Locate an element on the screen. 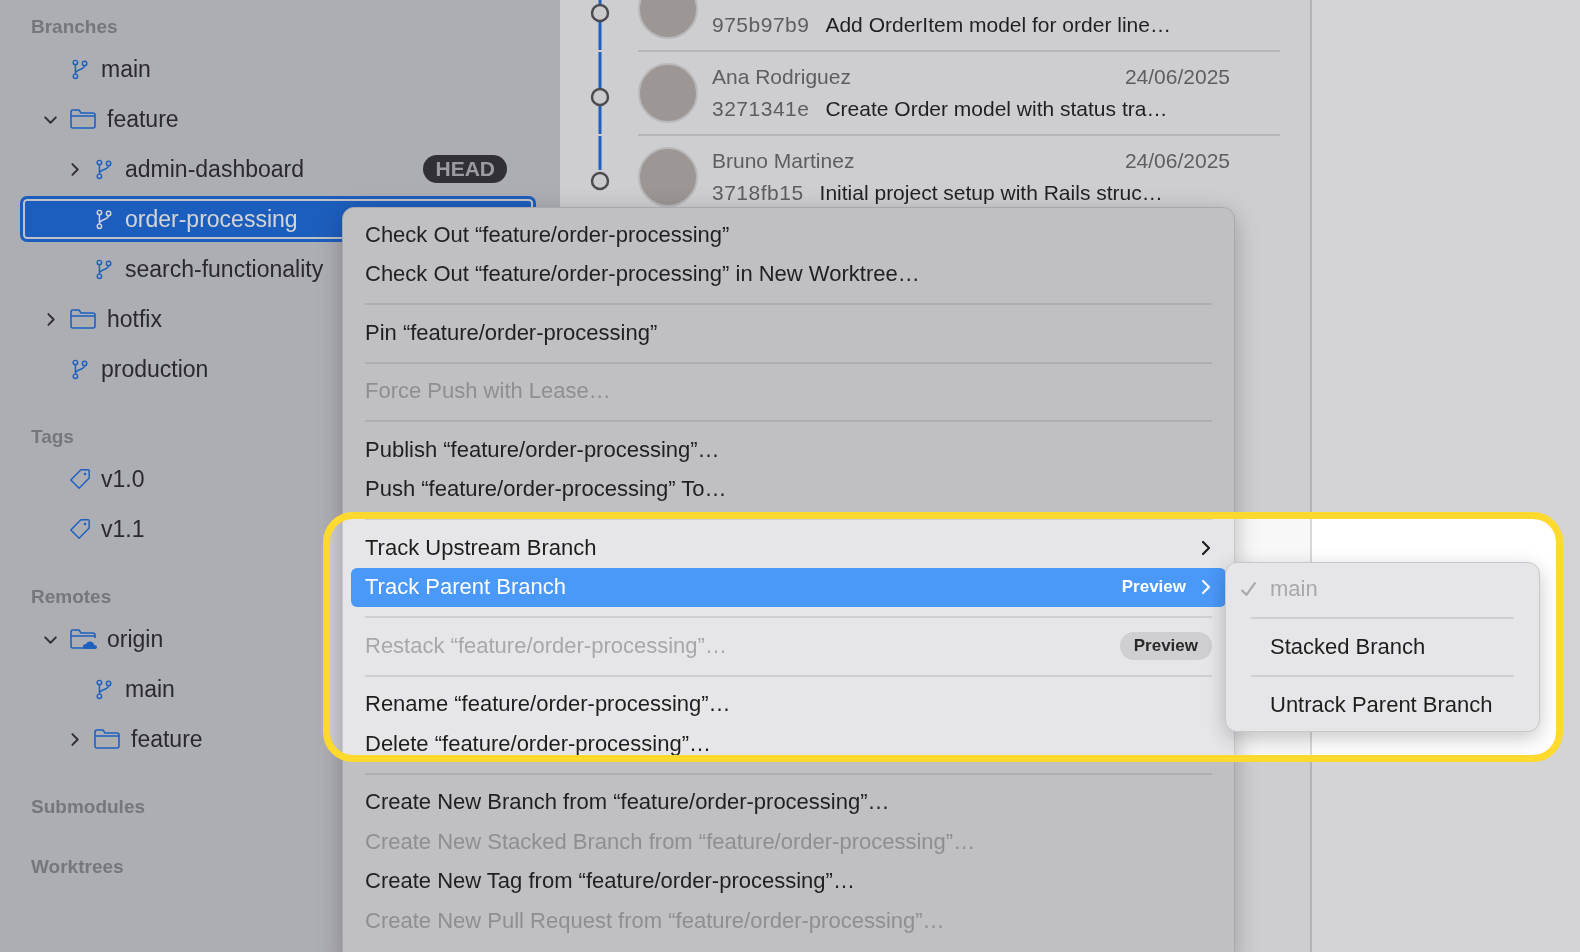  tree-item-label: admin-dashboard is located at coordinates (214, 169).